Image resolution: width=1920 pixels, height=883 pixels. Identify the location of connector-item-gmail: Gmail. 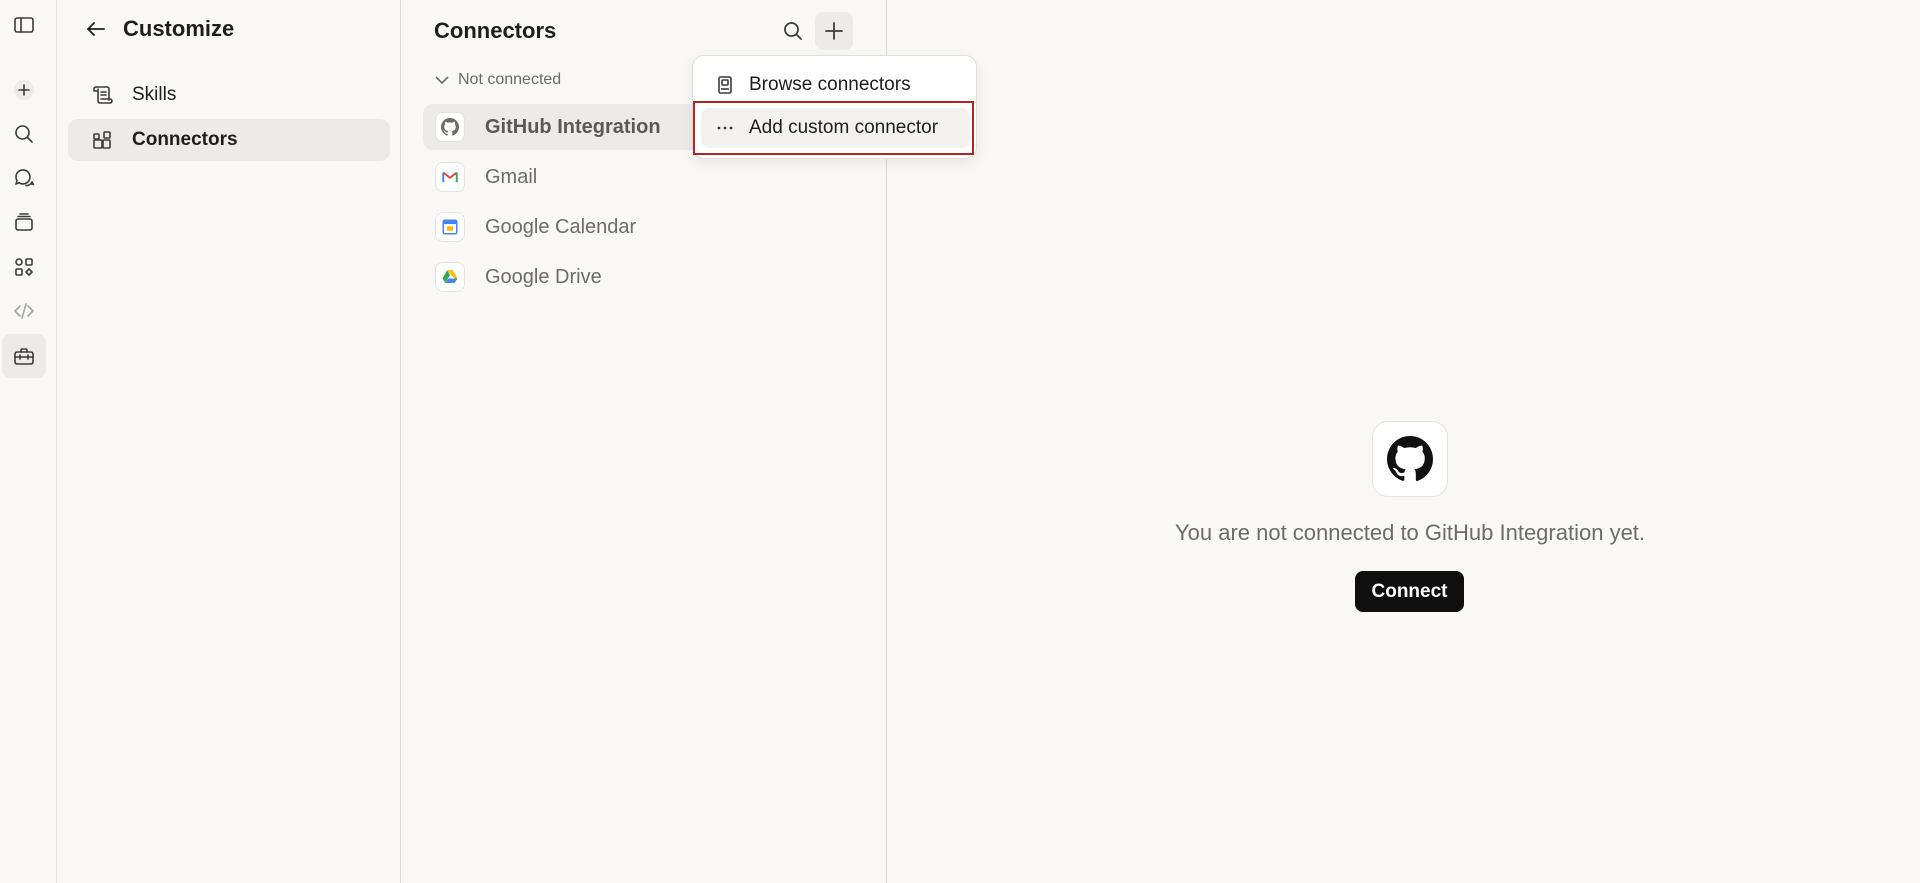
(643, 177).